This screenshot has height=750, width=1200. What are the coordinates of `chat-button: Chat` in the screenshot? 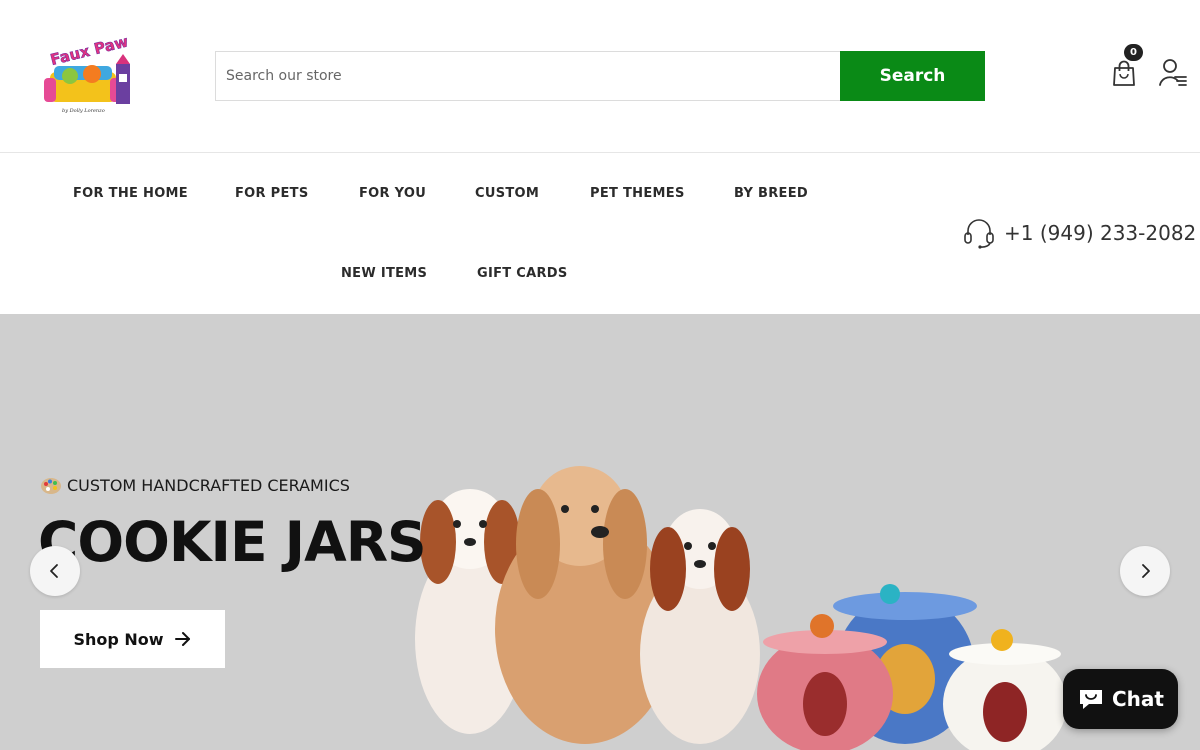 It's located at (1120, 699).